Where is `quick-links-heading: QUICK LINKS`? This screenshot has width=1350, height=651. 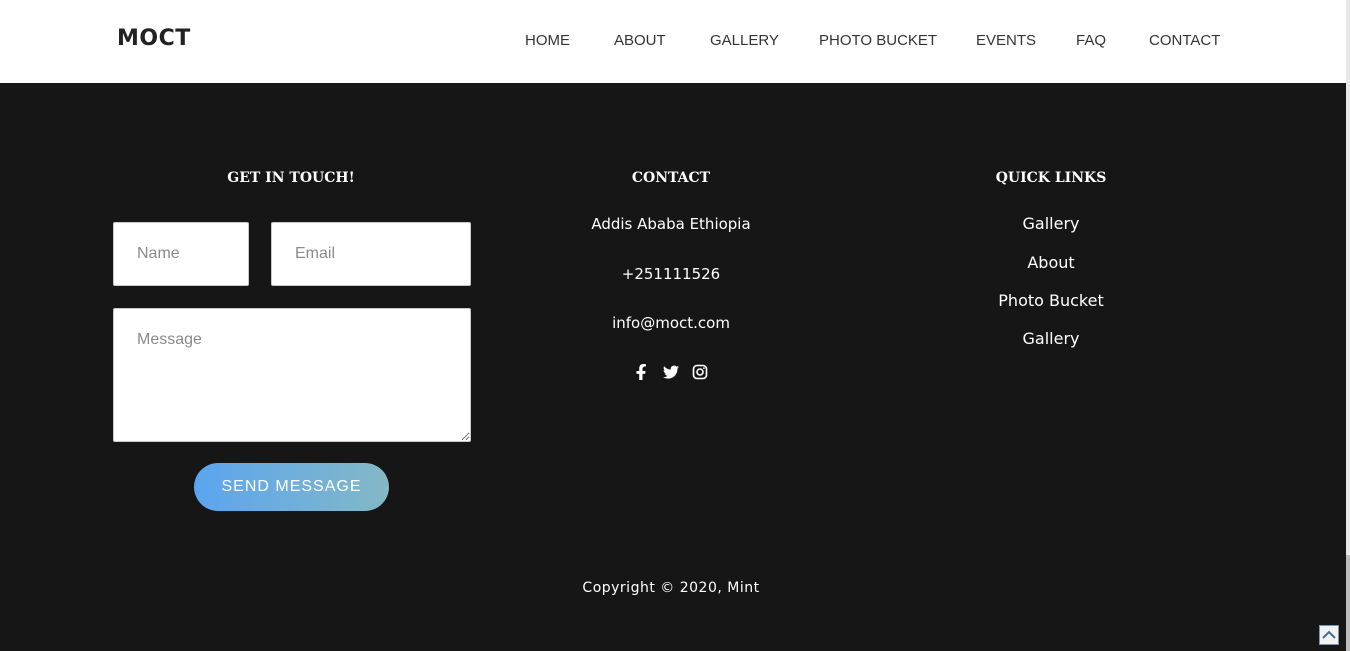 quick-links-heading: QUICK LINKS is located at coordinates (1051, 178).